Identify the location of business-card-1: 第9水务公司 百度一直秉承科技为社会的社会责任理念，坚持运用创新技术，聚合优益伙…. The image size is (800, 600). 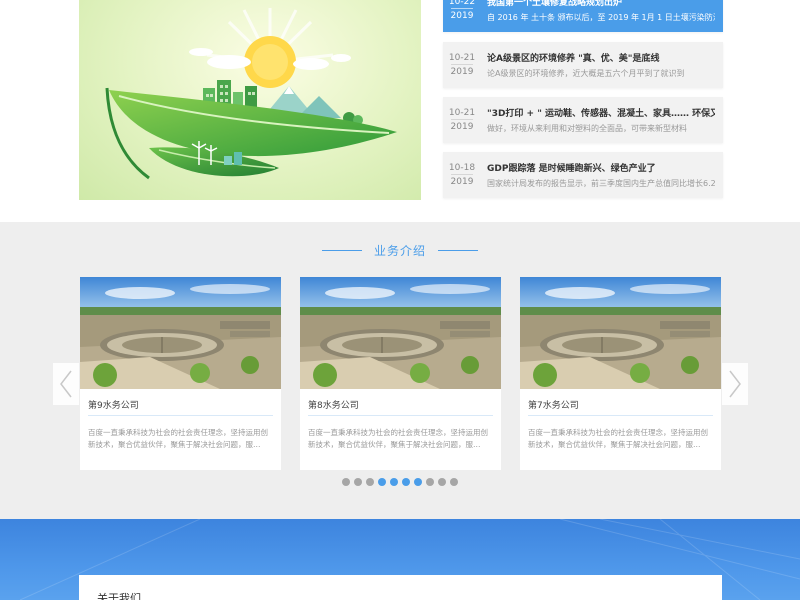
(180, 373).